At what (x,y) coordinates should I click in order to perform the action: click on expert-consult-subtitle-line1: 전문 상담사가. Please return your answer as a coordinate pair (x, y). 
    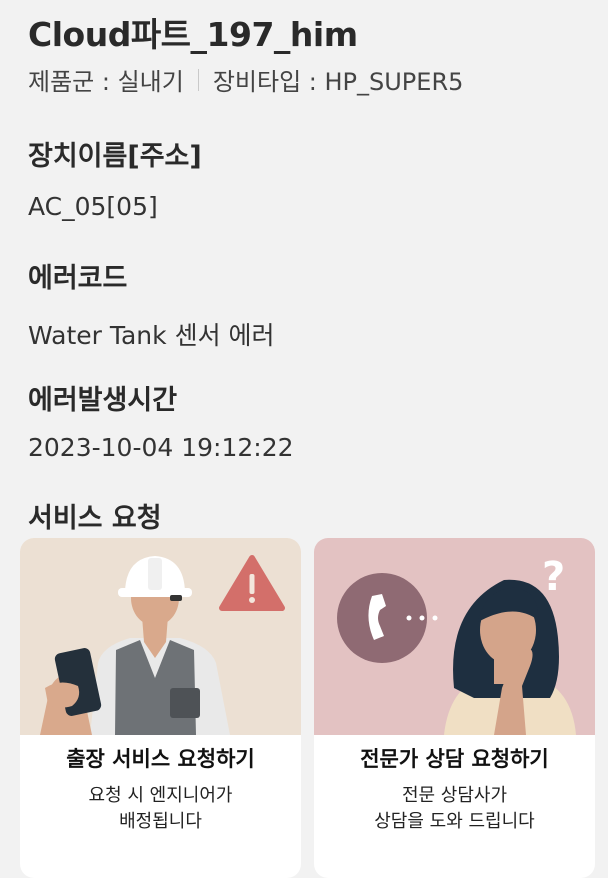
    Looking at the image, I should click on (454, 795).